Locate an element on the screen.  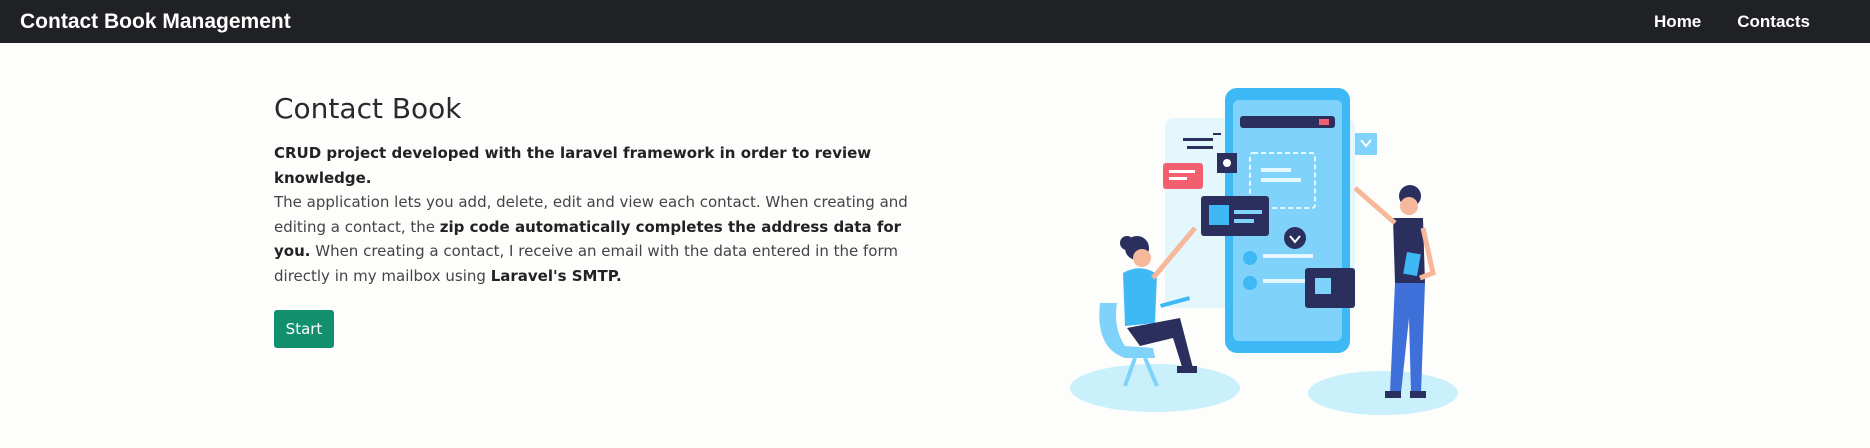
floor-shadow-right is located at coordinates (1383, 393).